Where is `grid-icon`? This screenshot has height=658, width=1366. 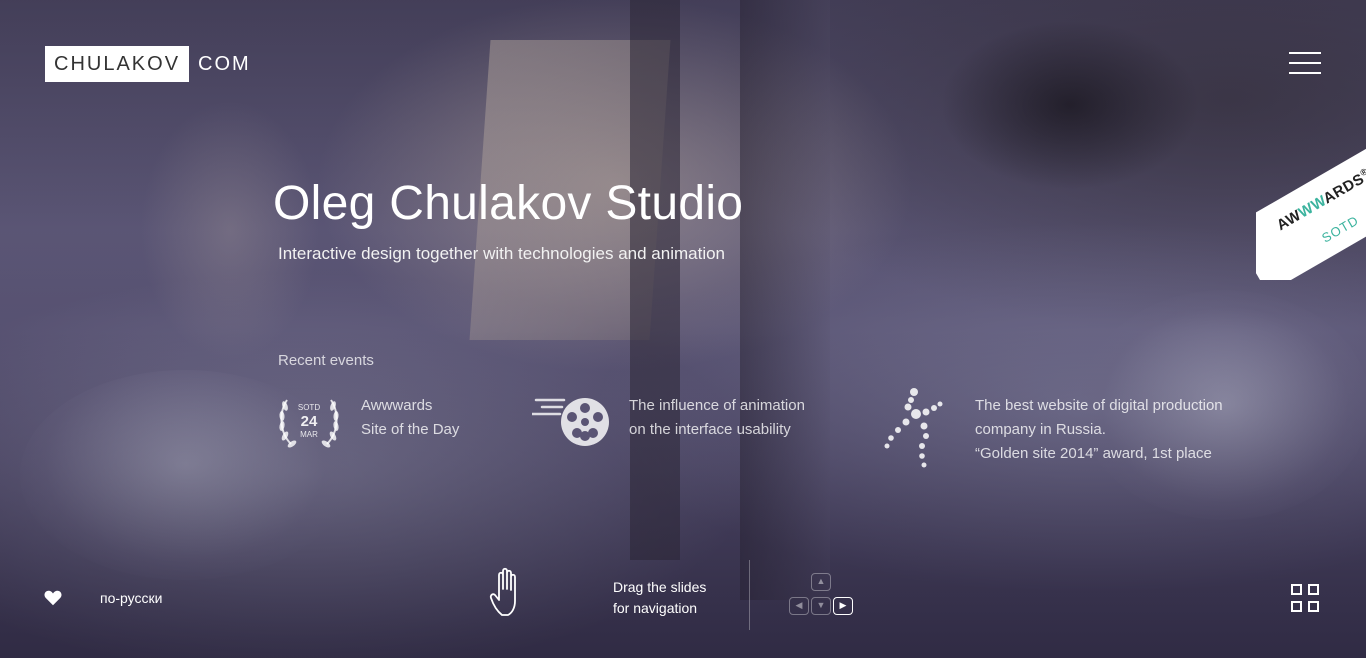 grid-icon is located at coordinates (1306, 599).